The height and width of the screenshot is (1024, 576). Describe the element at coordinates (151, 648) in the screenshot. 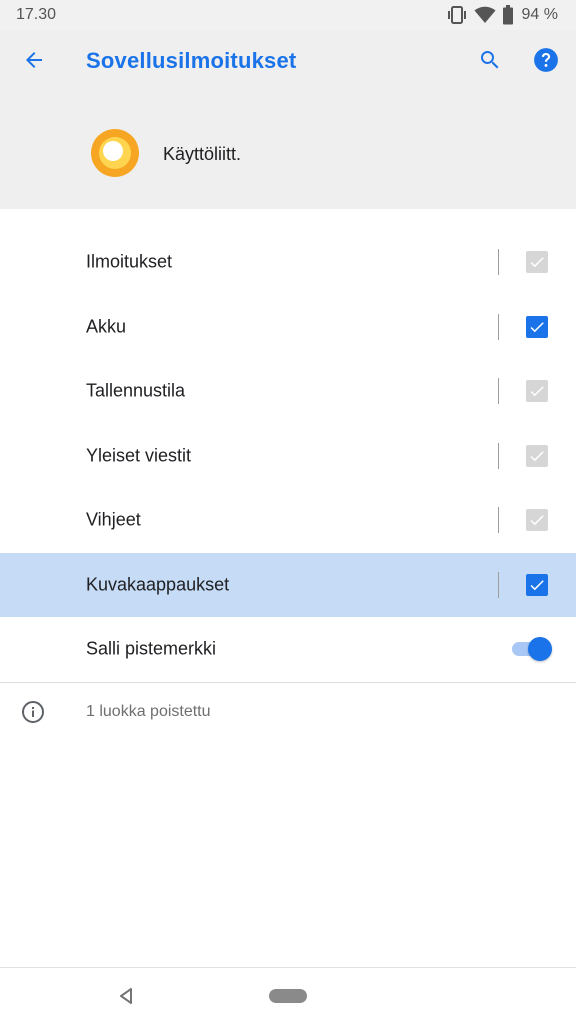

I see `badge-setting-label: Salli pistemerkki` at that location.